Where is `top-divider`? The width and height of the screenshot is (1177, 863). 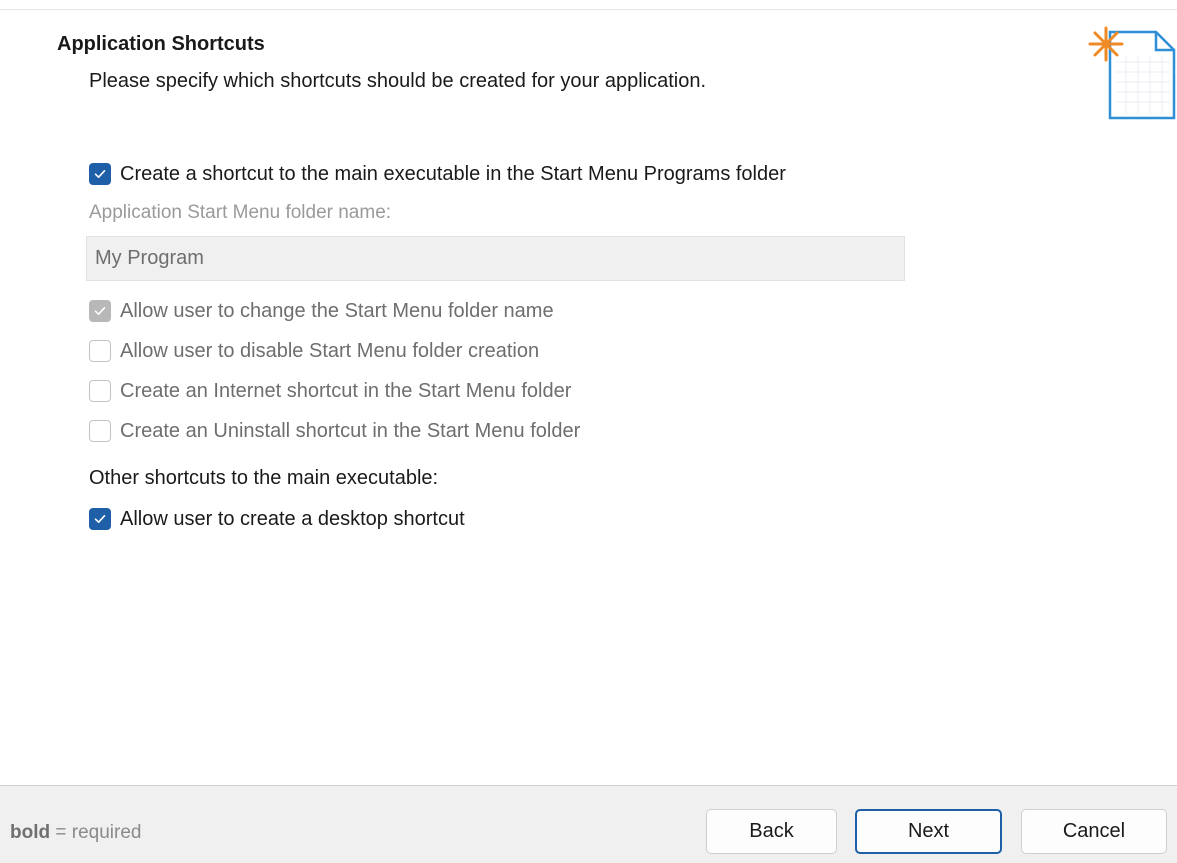 top-divider is located at coordinates (588, 9).